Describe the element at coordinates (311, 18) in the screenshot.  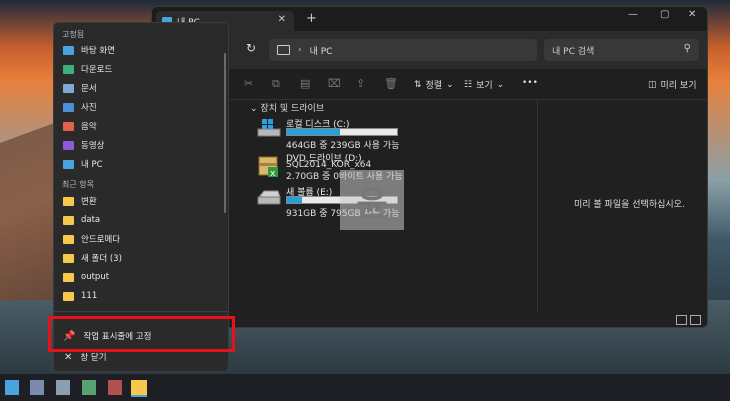
I see `new-tab-button: +` at that location.